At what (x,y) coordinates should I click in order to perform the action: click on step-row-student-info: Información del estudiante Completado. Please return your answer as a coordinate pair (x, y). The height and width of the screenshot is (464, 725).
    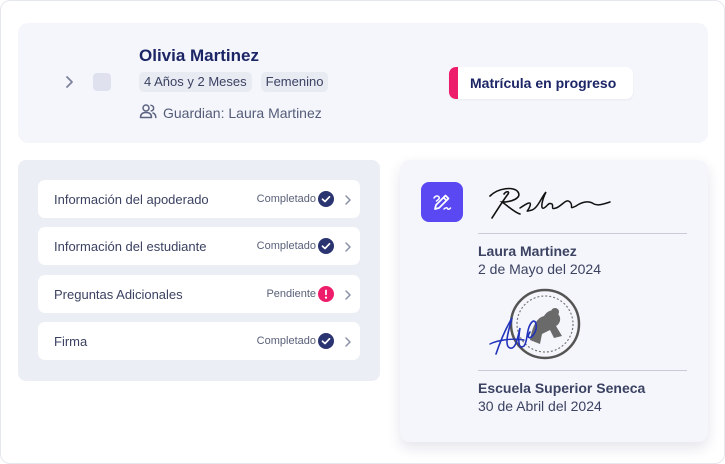
    Looking at the image, I should click on (199, 246).